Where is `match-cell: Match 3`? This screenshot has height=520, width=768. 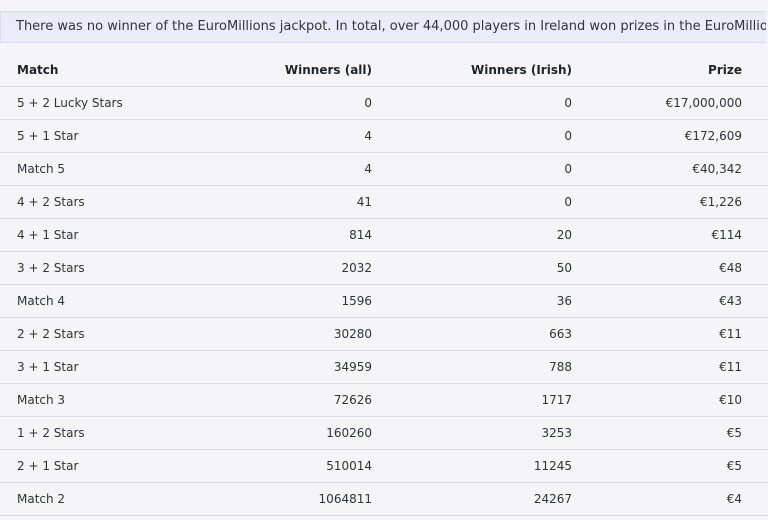 match-cell: Match 3 is located at coordinates (106, 400).